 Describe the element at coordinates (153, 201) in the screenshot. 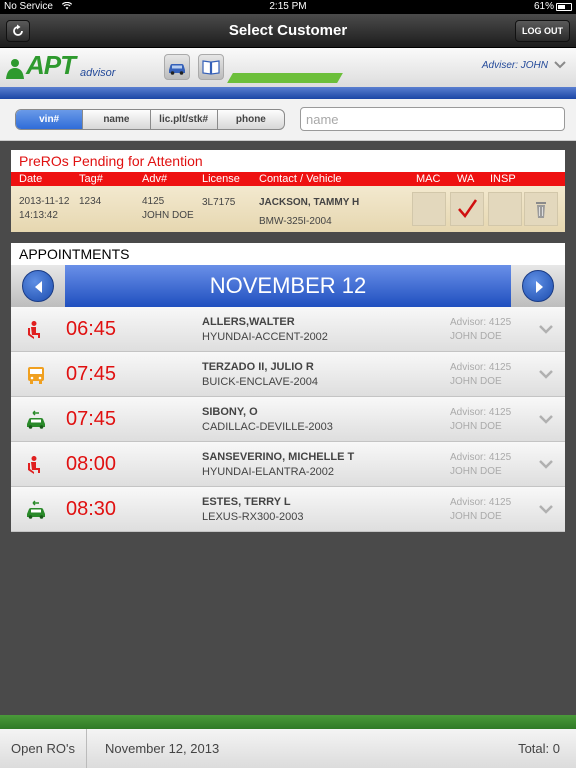

I see `prero-adv-no: 4125` at that location.